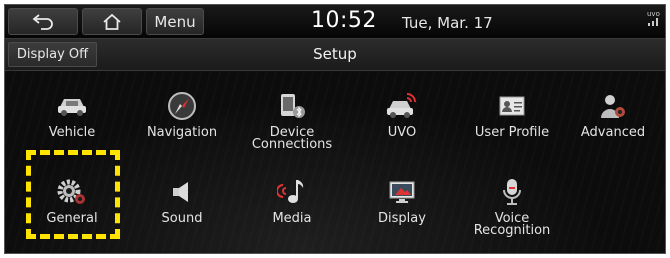 The height and width of the screenshot is (258, 670). Describe the element at coordinates (182, 132) in the screenshot. I see `setting-label: Navigation` at that location.